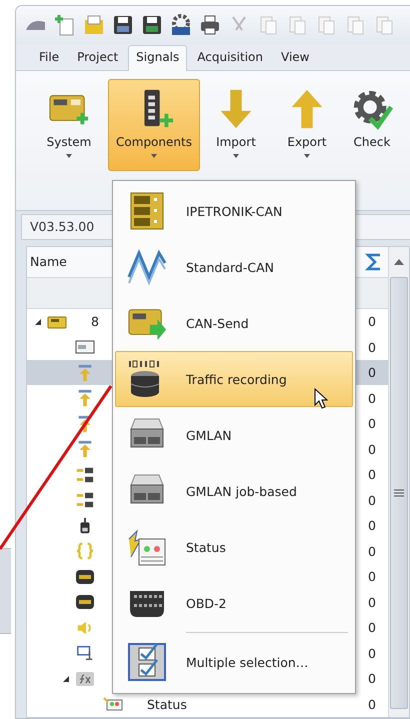 This screenshot has width=410, height=719. Describe the element at coordinates (167, 704) in the screenshot. I see `row-name: Status` at that location.